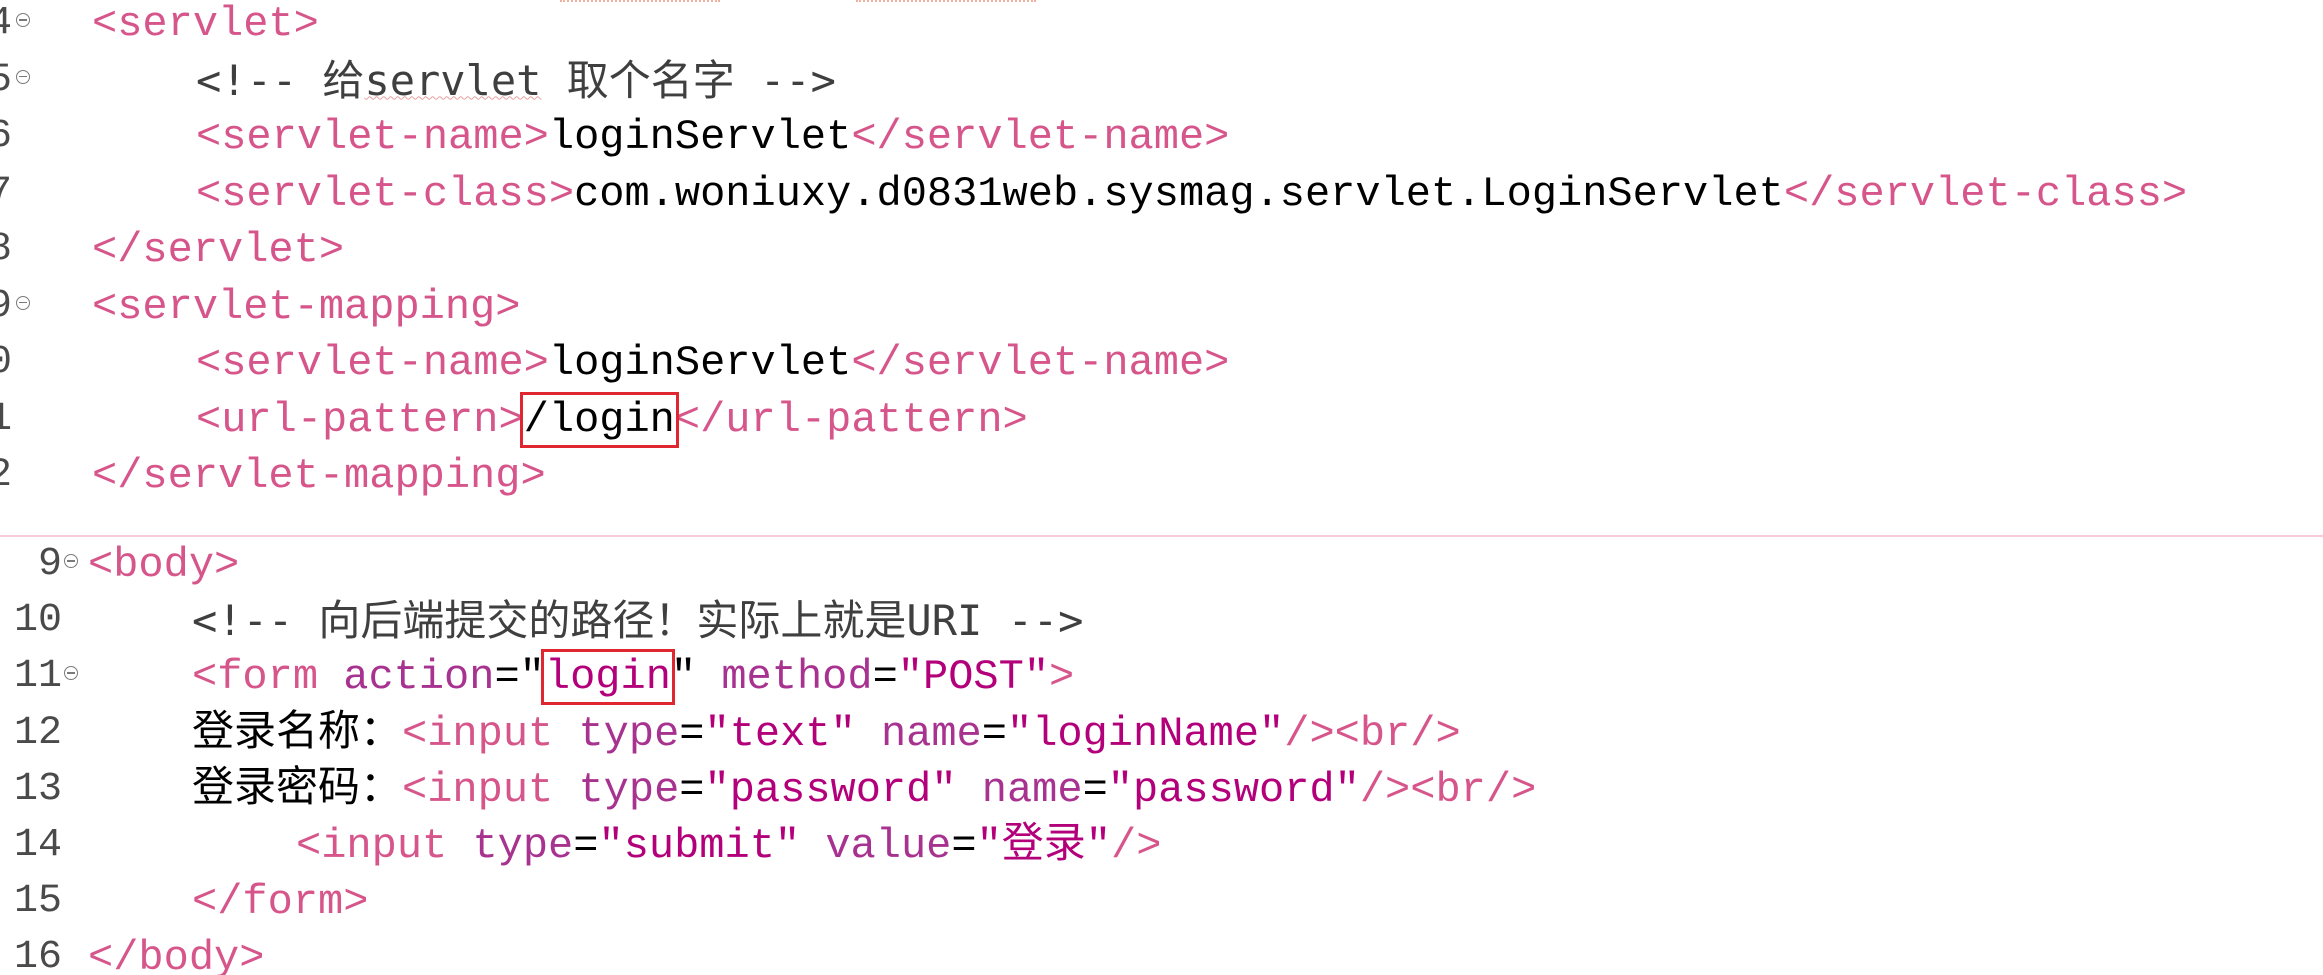 The width and height of the screenshot is (2323, 975). What do you see at coordinates (699, 846) in the screenshot?
I see `code-token: "submit"` at bounding box center [699, 846].